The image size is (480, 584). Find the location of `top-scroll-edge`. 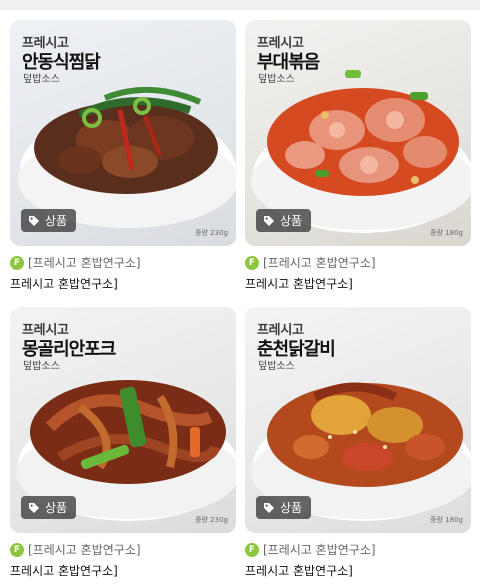

top-scroll-edge is located at coordinates (240, 5).